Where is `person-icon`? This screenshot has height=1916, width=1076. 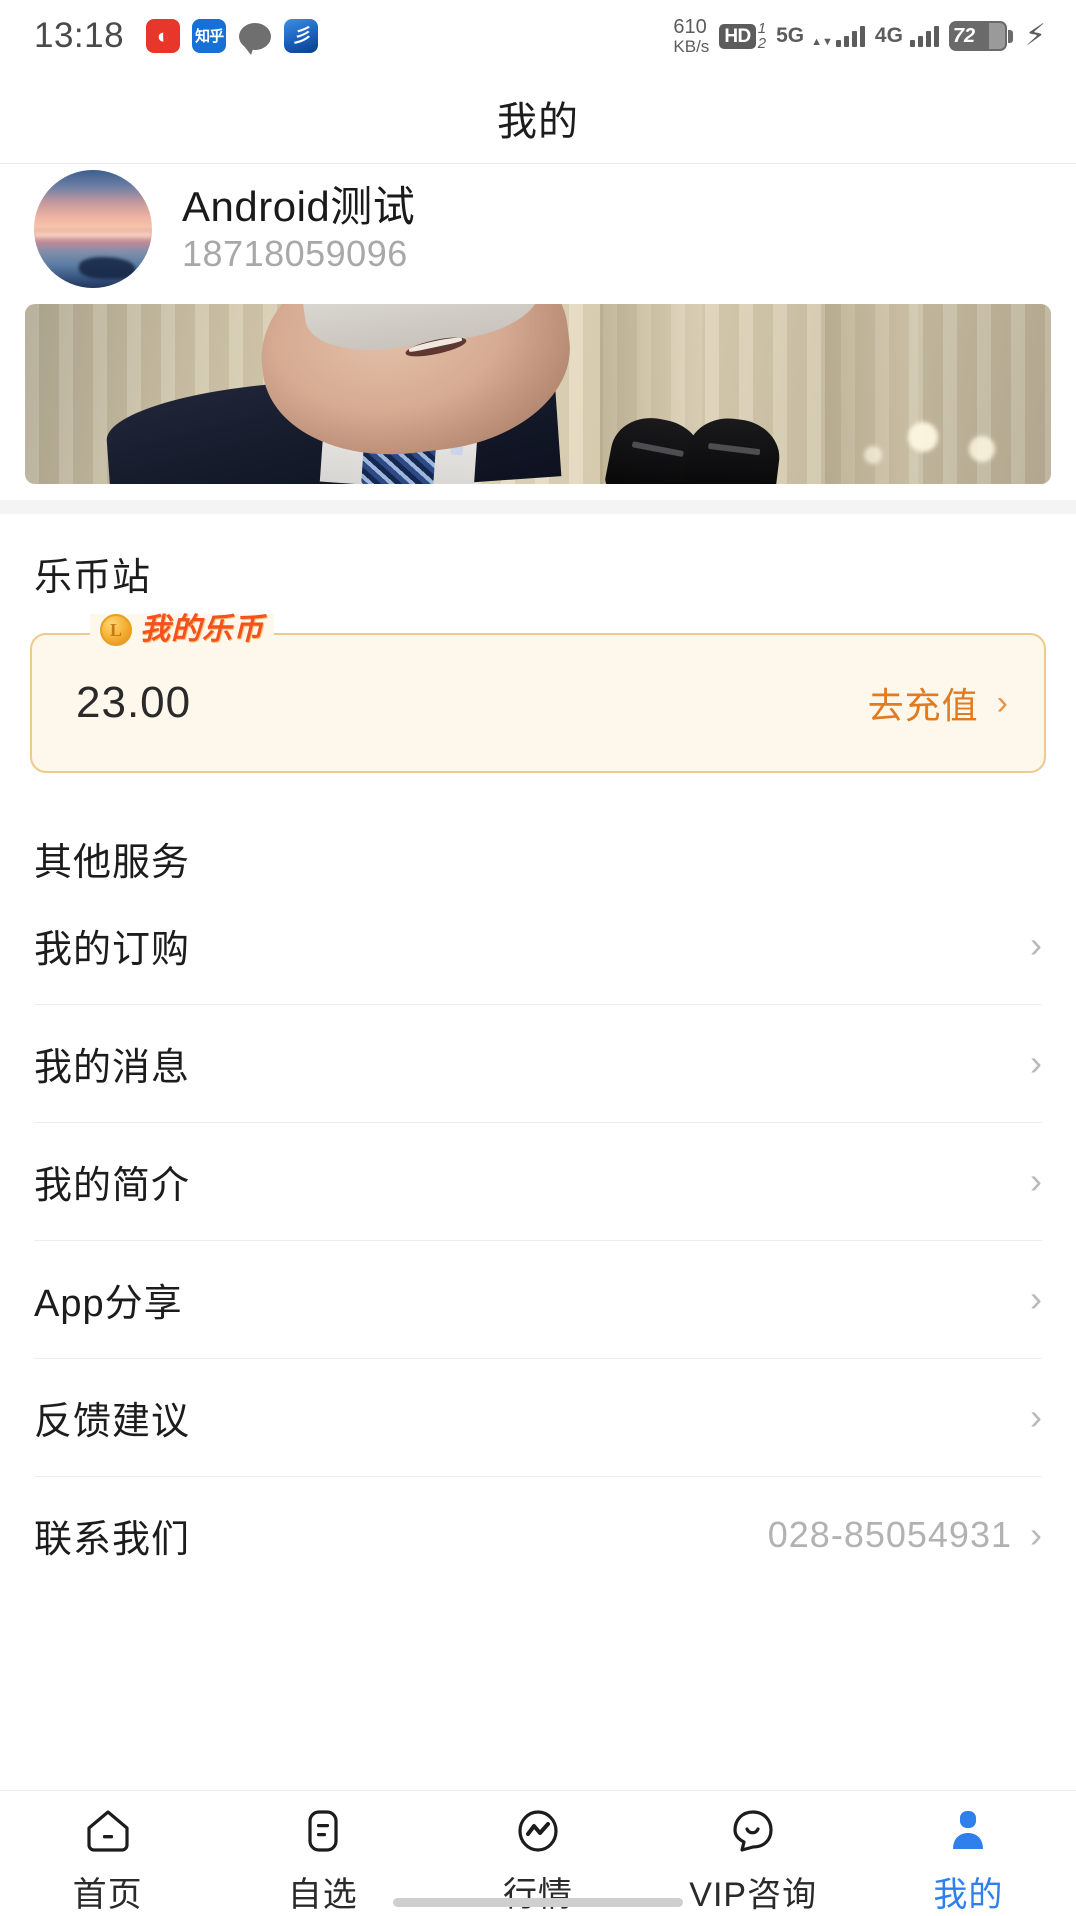
person-icon is located at coordinates (968, 1831).